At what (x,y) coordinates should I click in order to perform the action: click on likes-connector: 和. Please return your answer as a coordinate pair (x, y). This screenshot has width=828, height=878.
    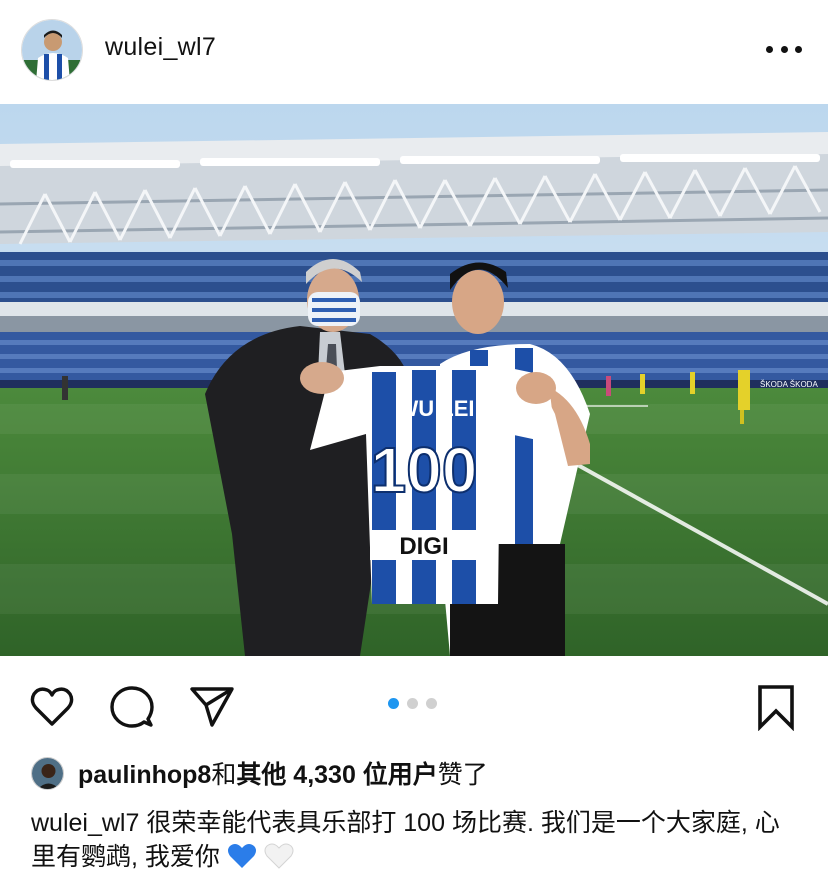
    Looking at the image, I should click on (224, 775).